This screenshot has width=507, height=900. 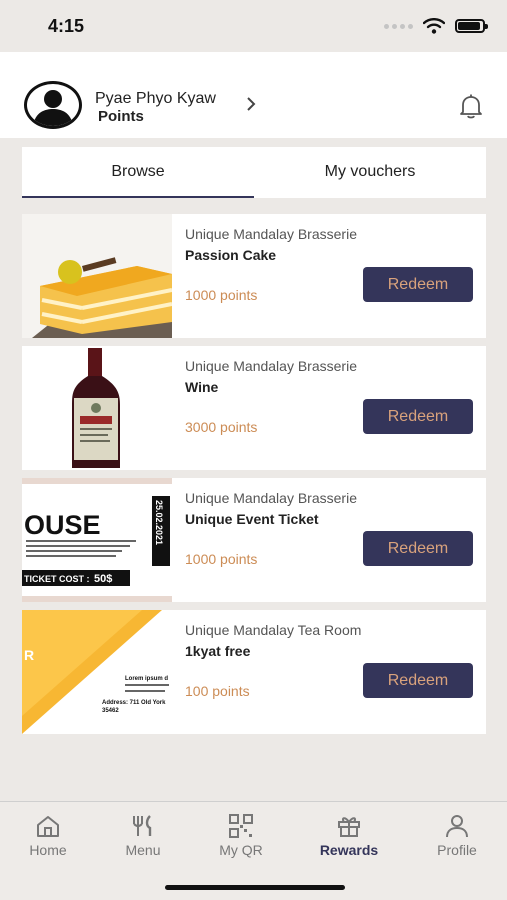 I want to click on status-bar: 4:15, so click(x=253, y=26).